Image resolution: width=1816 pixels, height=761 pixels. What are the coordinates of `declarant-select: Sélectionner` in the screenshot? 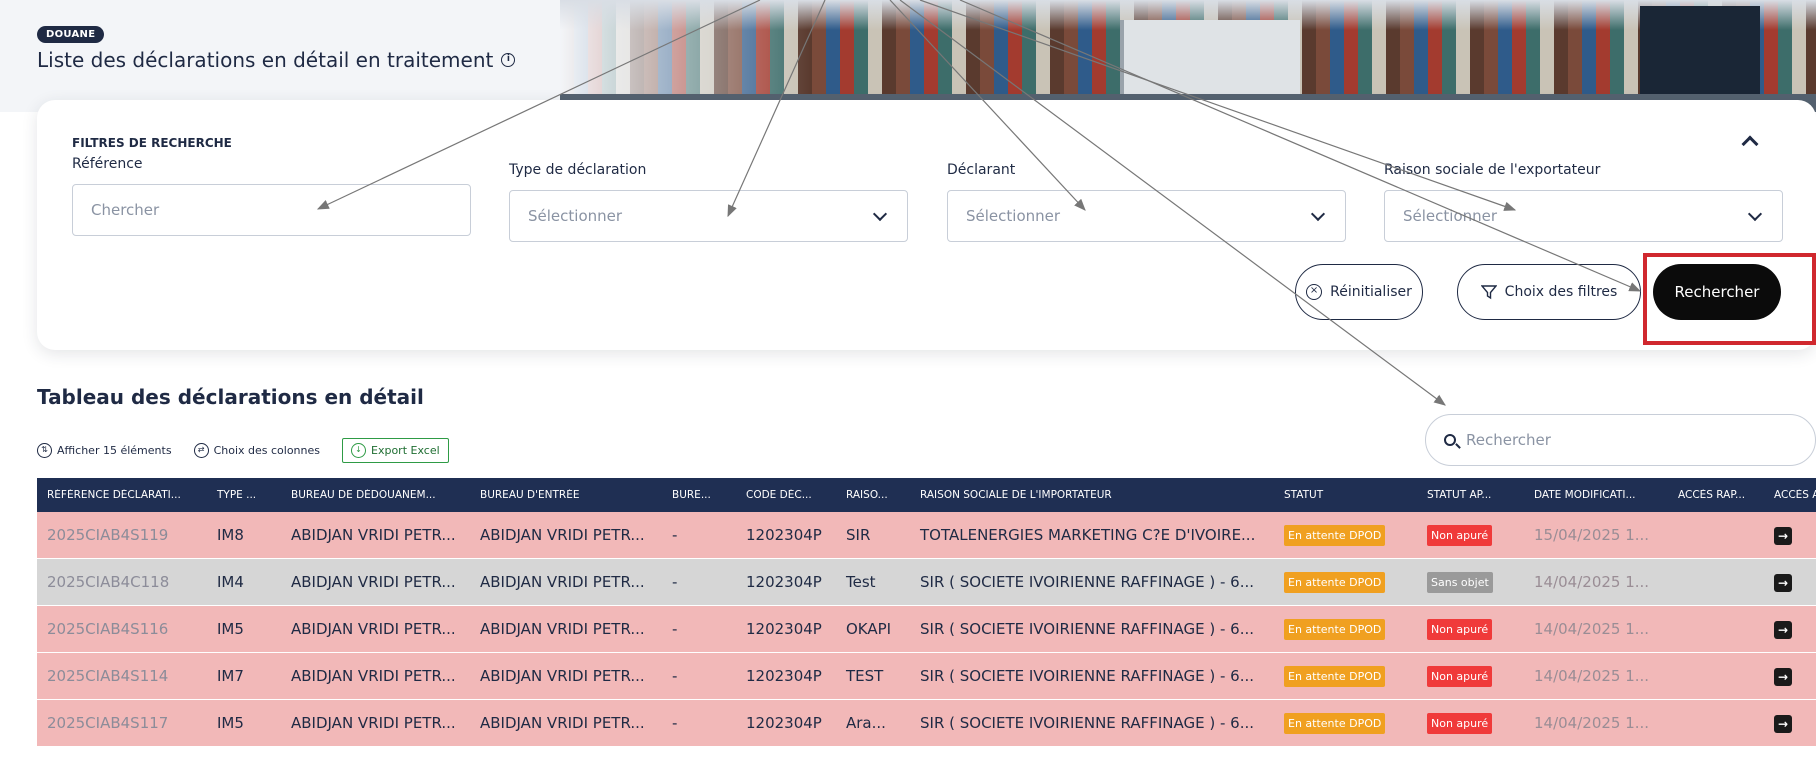 It's located at (1146, 216).